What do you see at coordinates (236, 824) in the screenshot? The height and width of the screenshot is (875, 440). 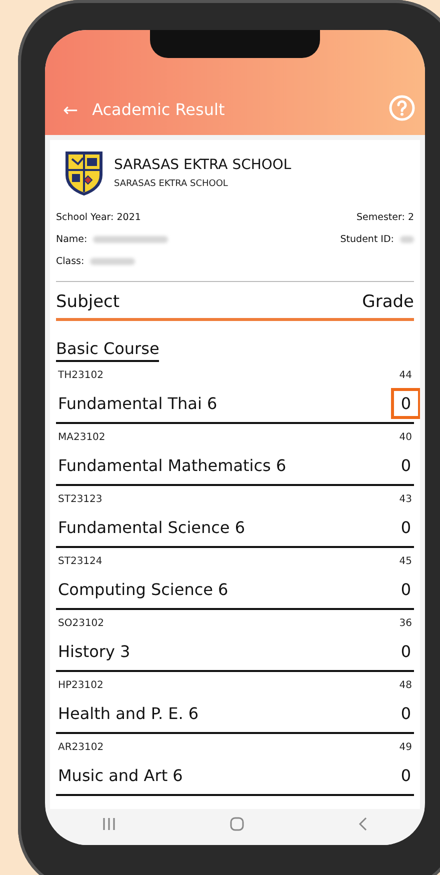 I see `home-icon` at bounding box center [236, 824].